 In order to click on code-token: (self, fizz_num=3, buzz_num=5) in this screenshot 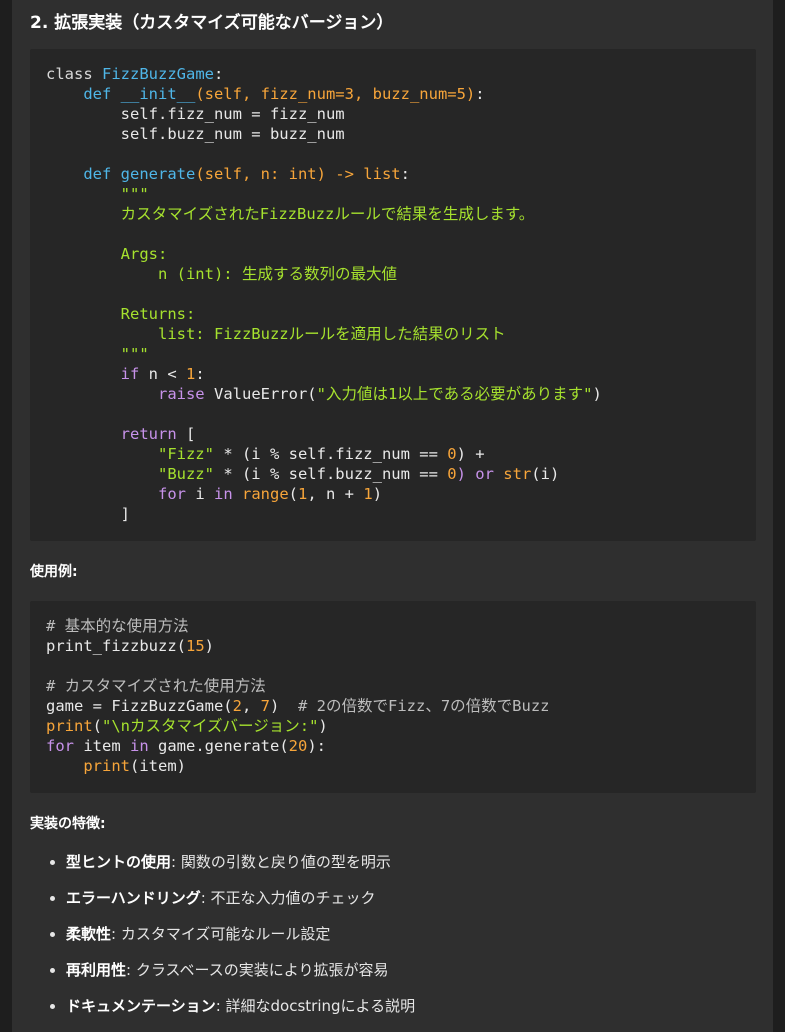, I will do `click(335, 94)`.